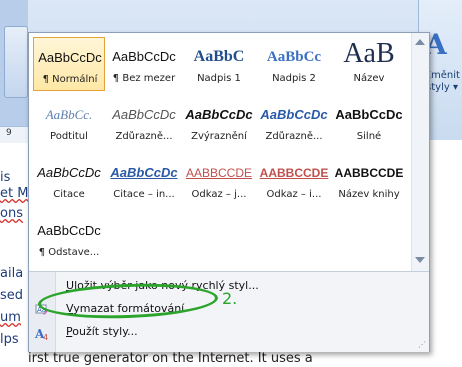 Image resolution: width=462 pixels, height=367 pixels. What do you see at coordinates (69, 114) in the screenshot?
I see `style-sample: AaBbCc.` at bounding box center [69, 114].